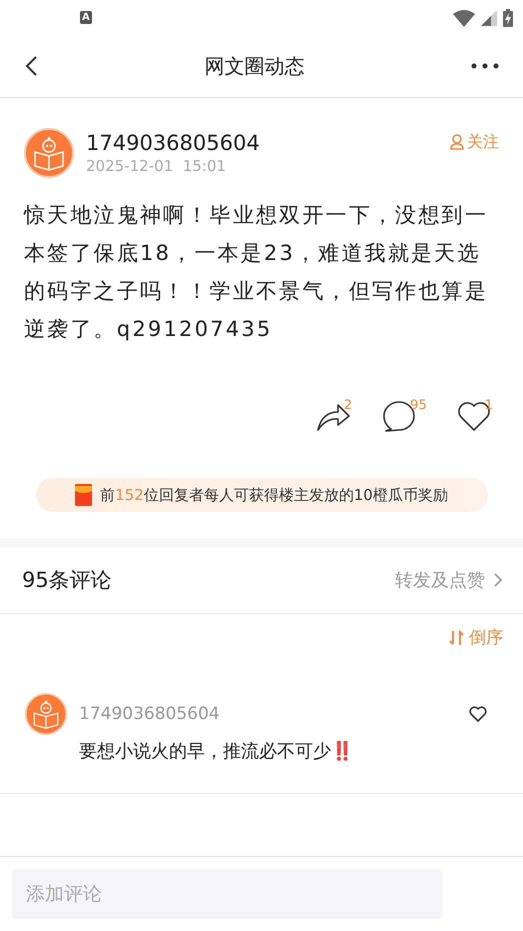 The width and height of the screenshot is (523, 931). Describe the element at coordinates (83, 495) in the screenshot. I see `envelope-icon` at that location.